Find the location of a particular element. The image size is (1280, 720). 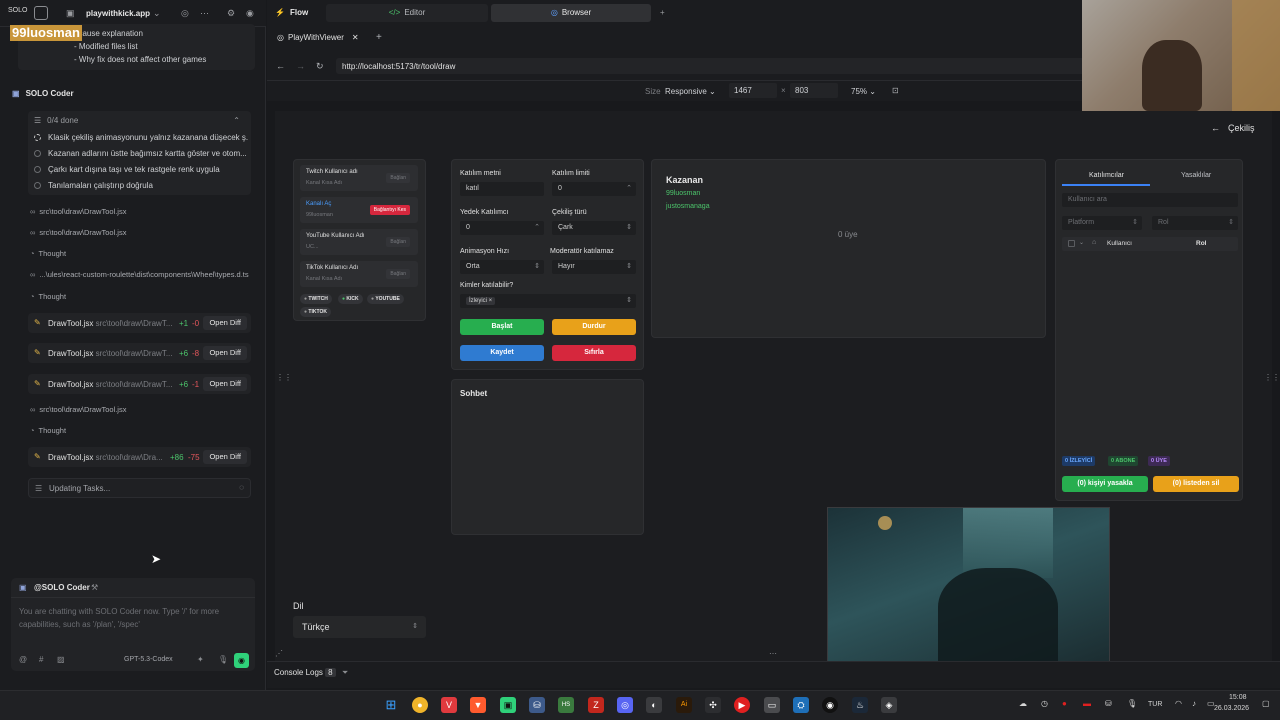

tab-participants: Katılımcılar is located at coordinates (1106, 175).